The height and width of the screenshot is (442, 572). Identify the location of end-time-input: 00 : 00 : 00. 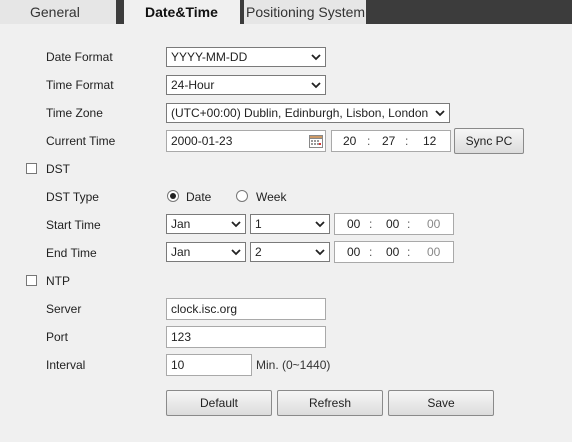
(394, 252).